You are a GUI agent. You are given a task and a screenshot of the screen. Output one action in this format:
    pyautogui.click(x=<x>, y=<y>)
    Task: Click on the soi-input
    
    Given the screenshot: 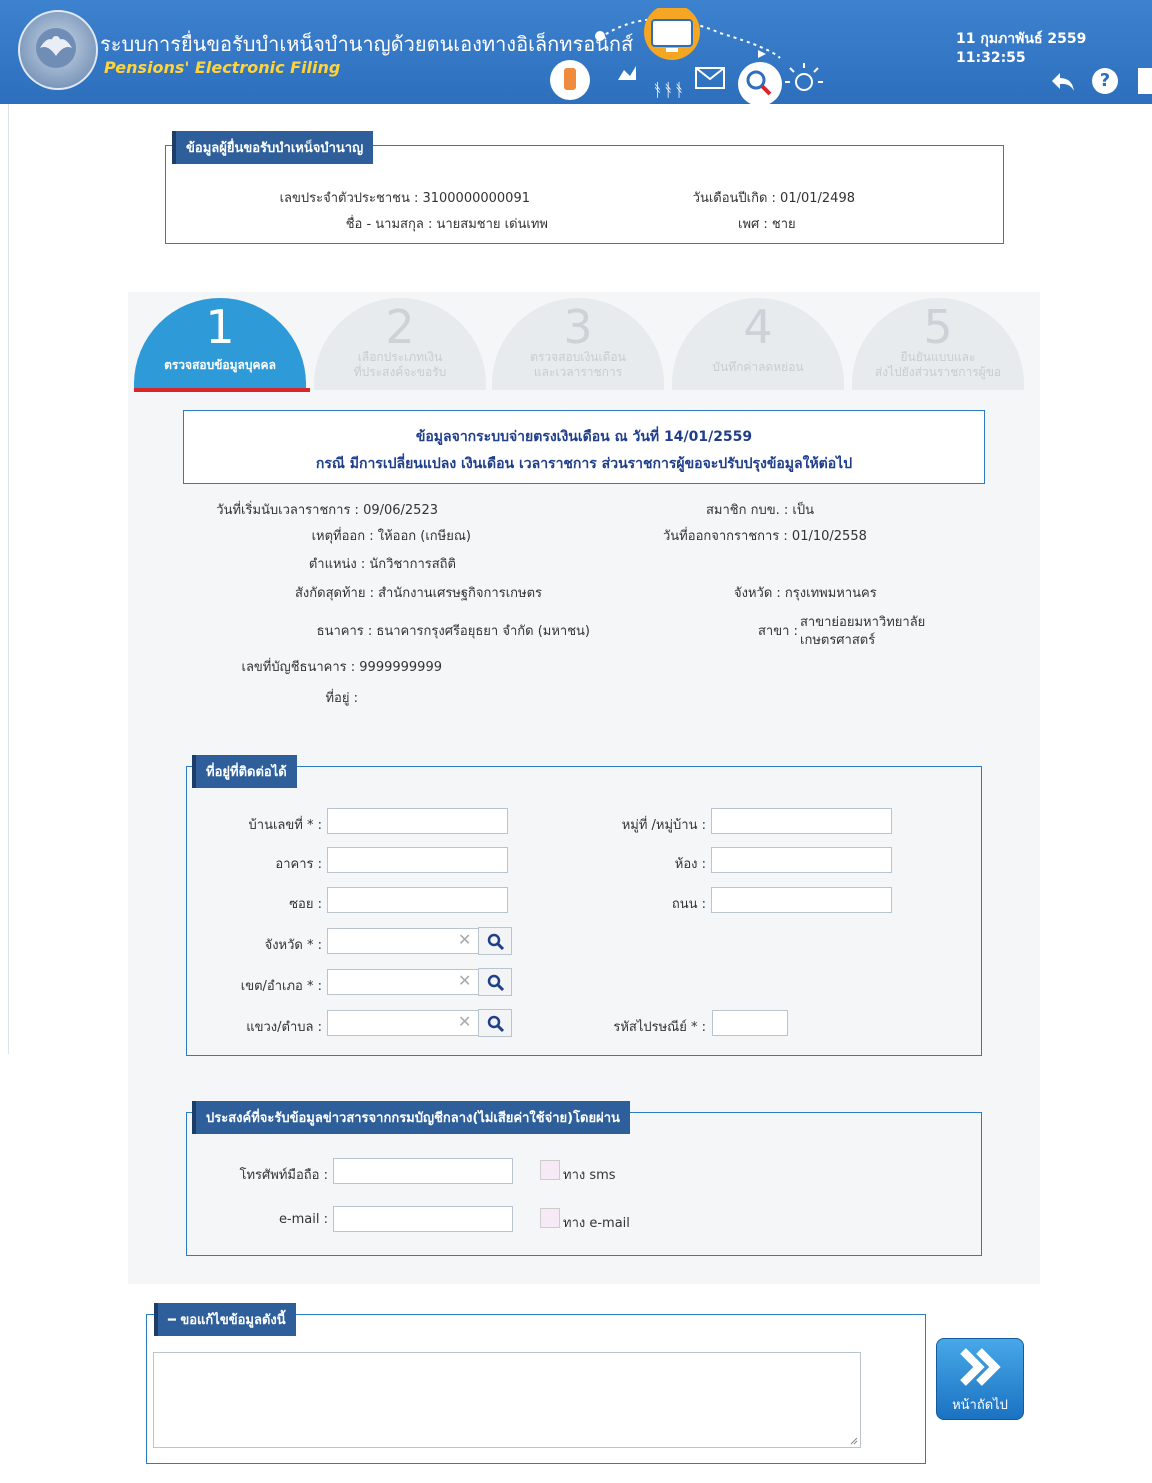 What is the action you would take?
    pyautogui.click(x=417, y=900)
    